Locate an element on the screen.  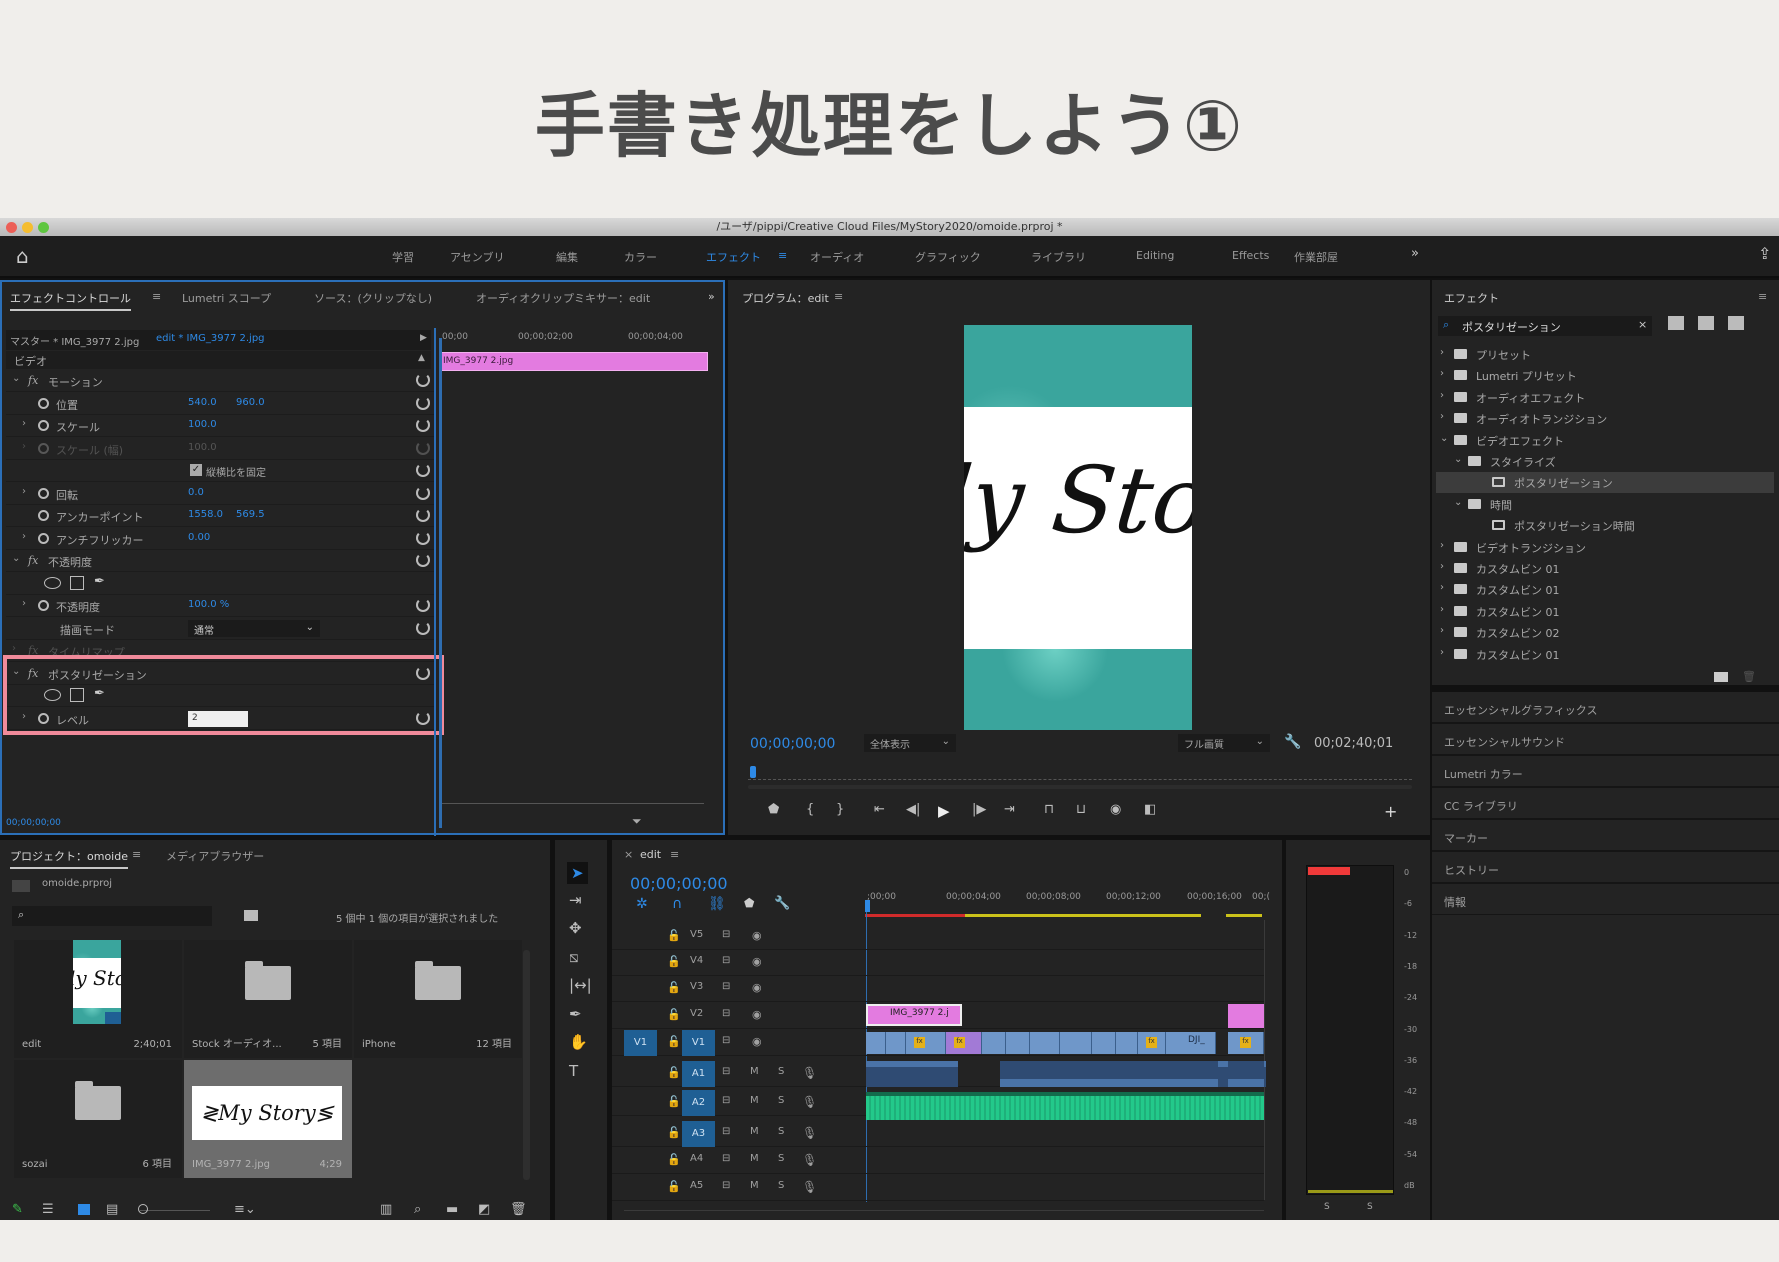
close-window-button is located at coordinates (11, 227).